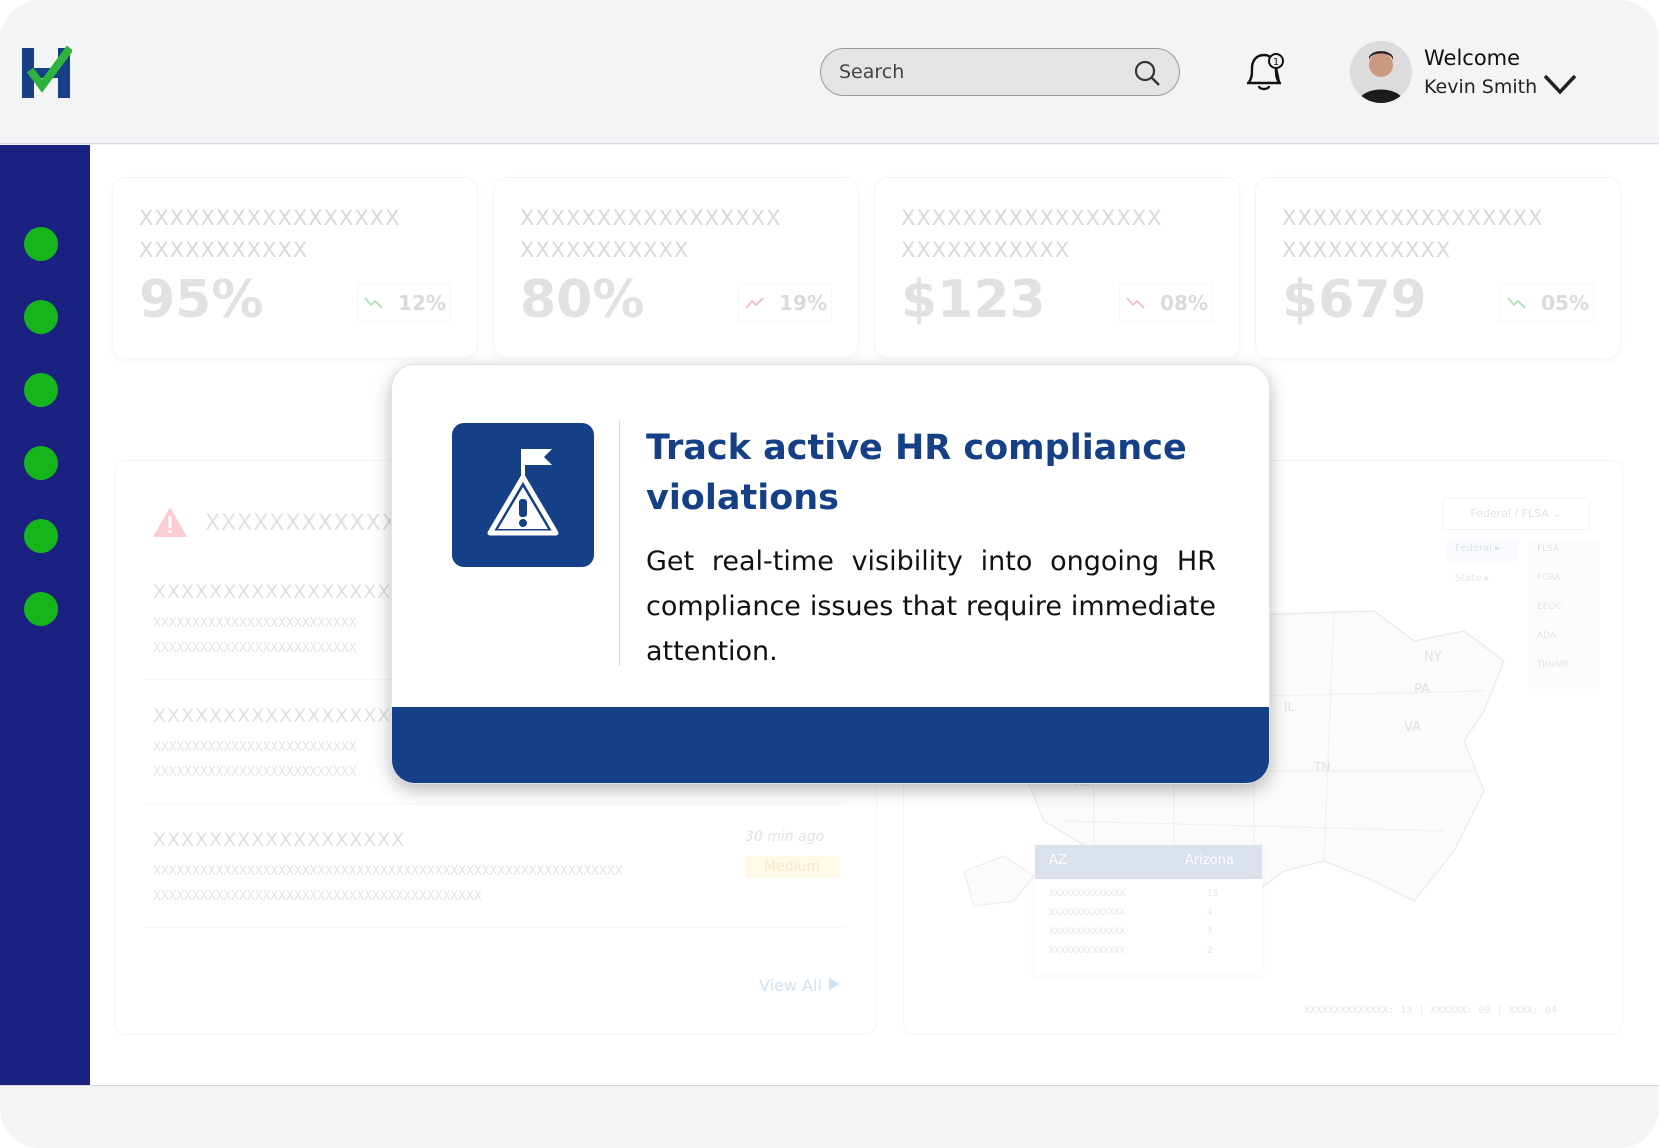 Image resolution: width=1659 pixels, height=1148 pixels. Describe the element at coordinates (201, 300) in the screenshot. I see `stat-value: 95%` at that location.